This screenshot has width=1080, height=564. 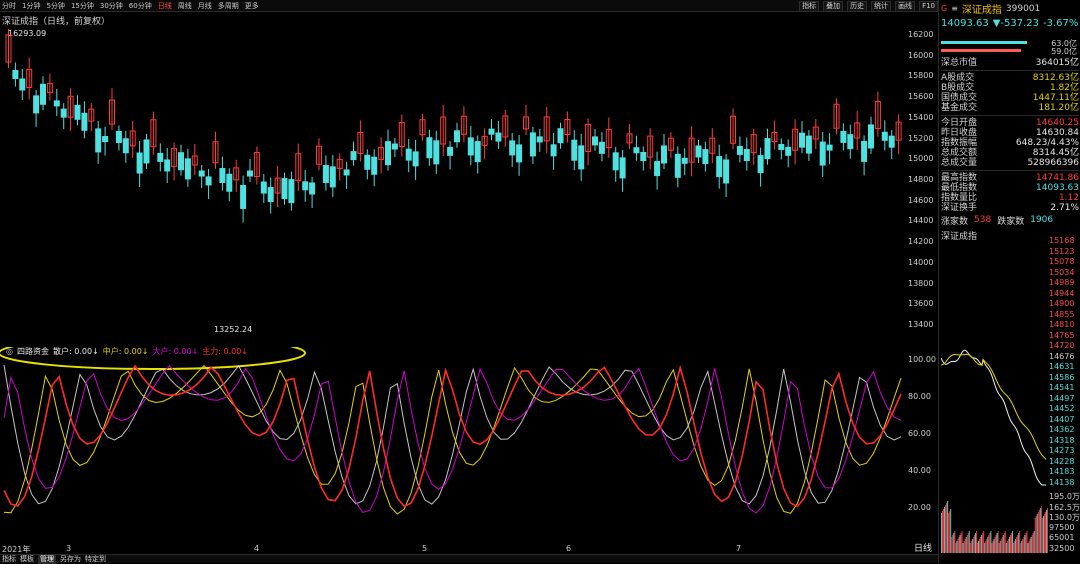 I want to click on quote-key: 总成交额, so click(x=959, y=153).